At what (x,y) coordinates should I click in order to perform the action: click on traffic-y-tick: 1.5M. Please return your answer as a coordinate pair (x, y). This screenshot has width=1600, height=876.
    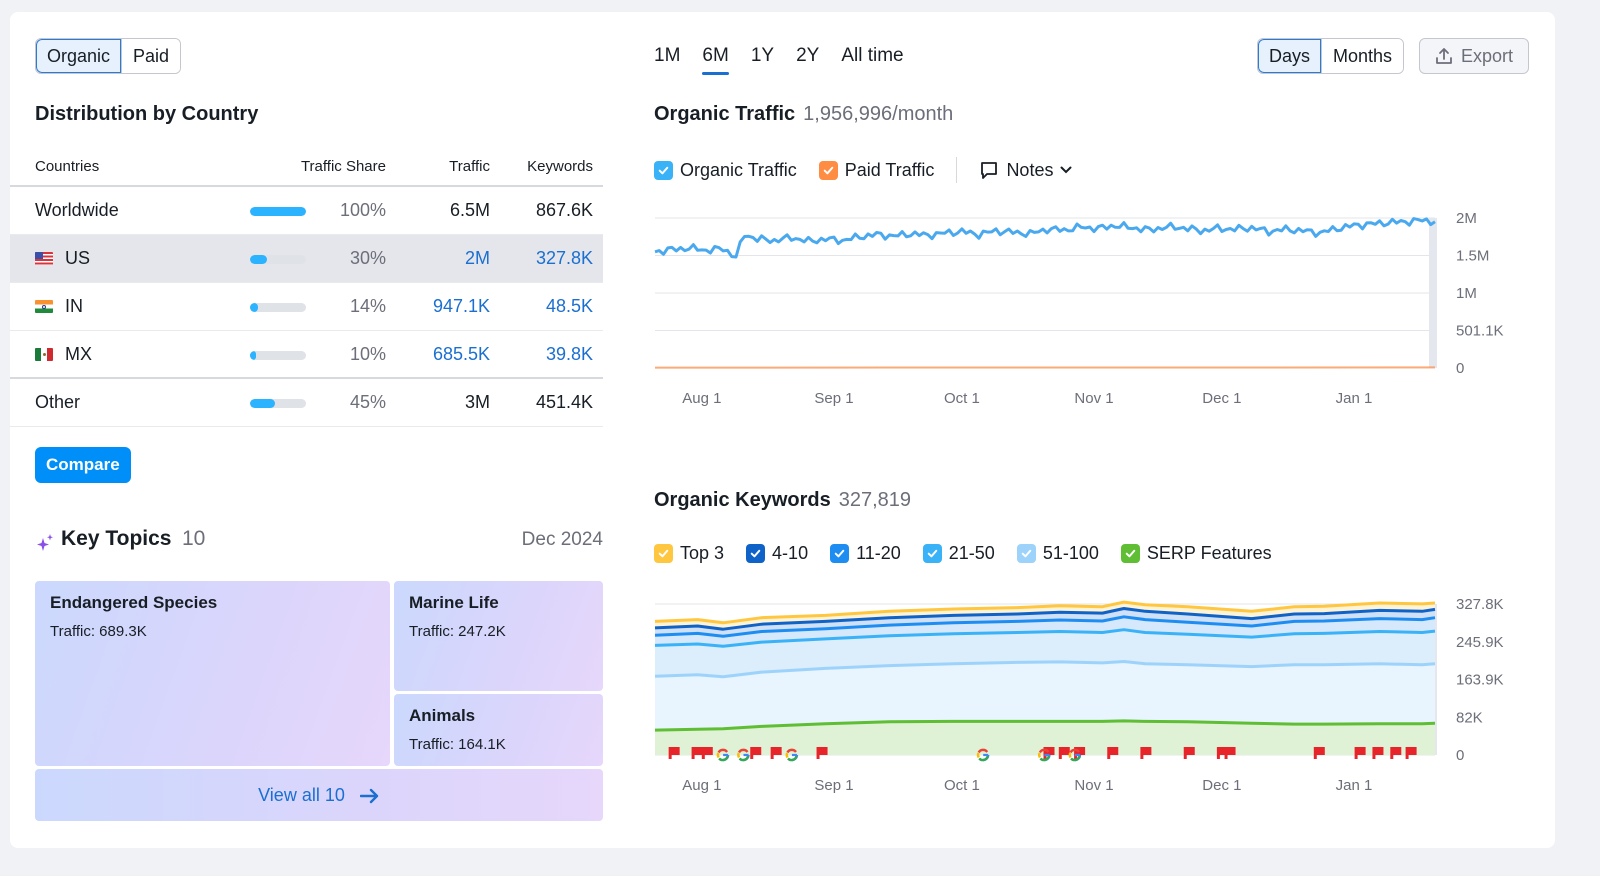
    Looking at the image, I should click on (1472, 256).